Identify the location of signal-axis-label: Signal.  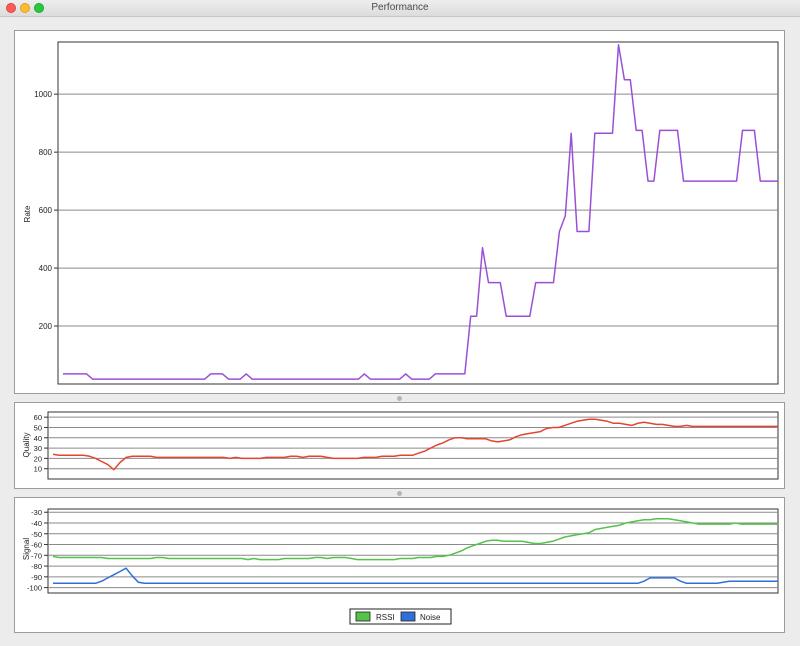
(26, 549).